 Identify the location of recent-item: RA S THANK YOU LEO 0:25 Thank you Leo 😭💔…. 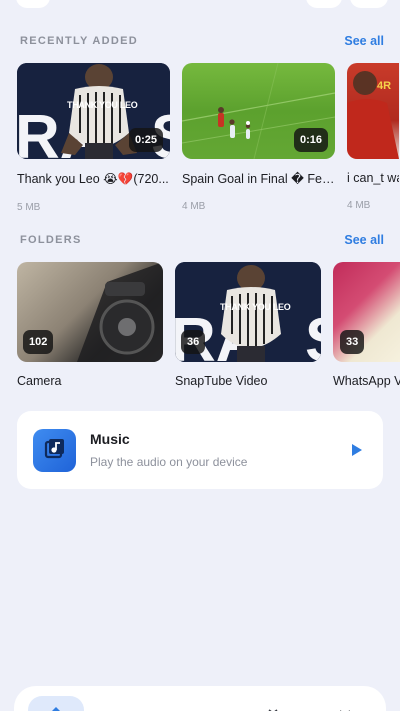
(93, 138).